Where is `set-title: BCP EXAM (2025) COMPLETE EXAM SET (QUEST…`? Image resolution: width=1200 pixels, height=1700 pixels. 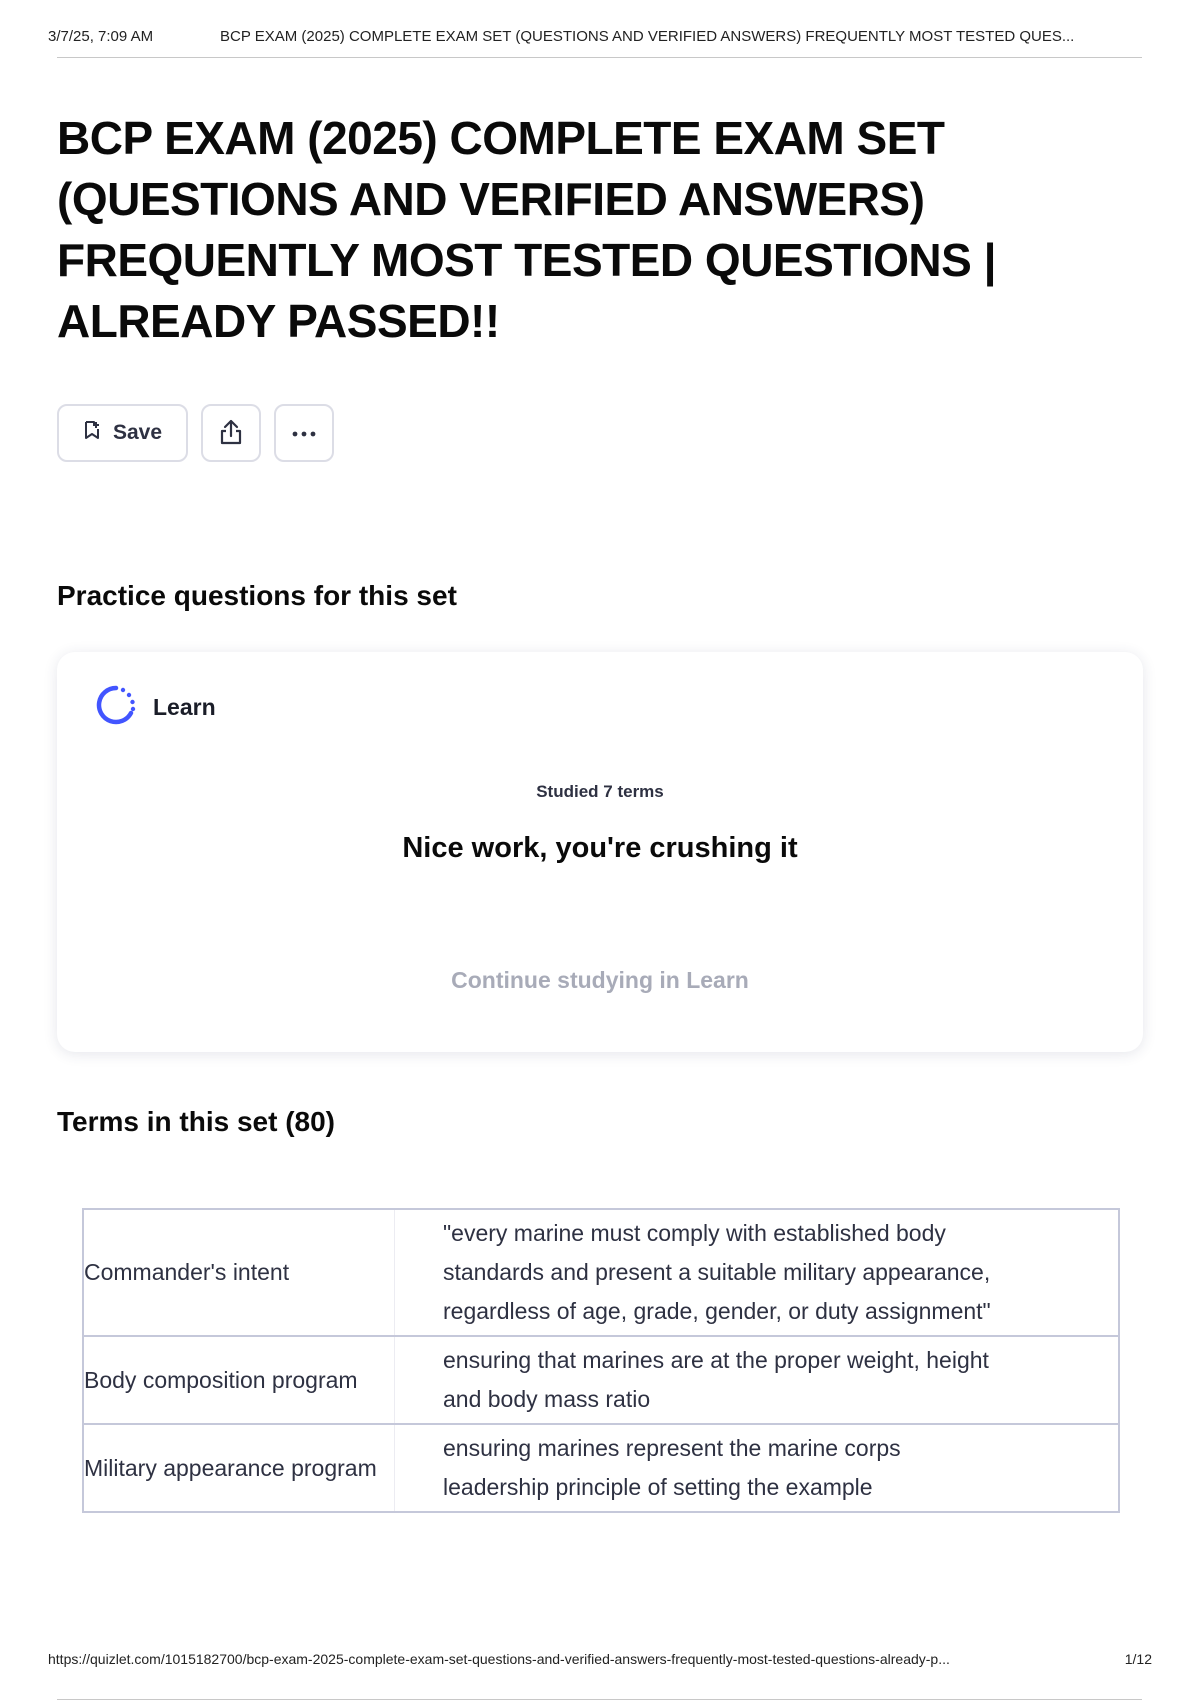
set-title: BCP EXAM (2025) COMPLETE EXAM SET (QUEST… is located at coordinates (526, 229).